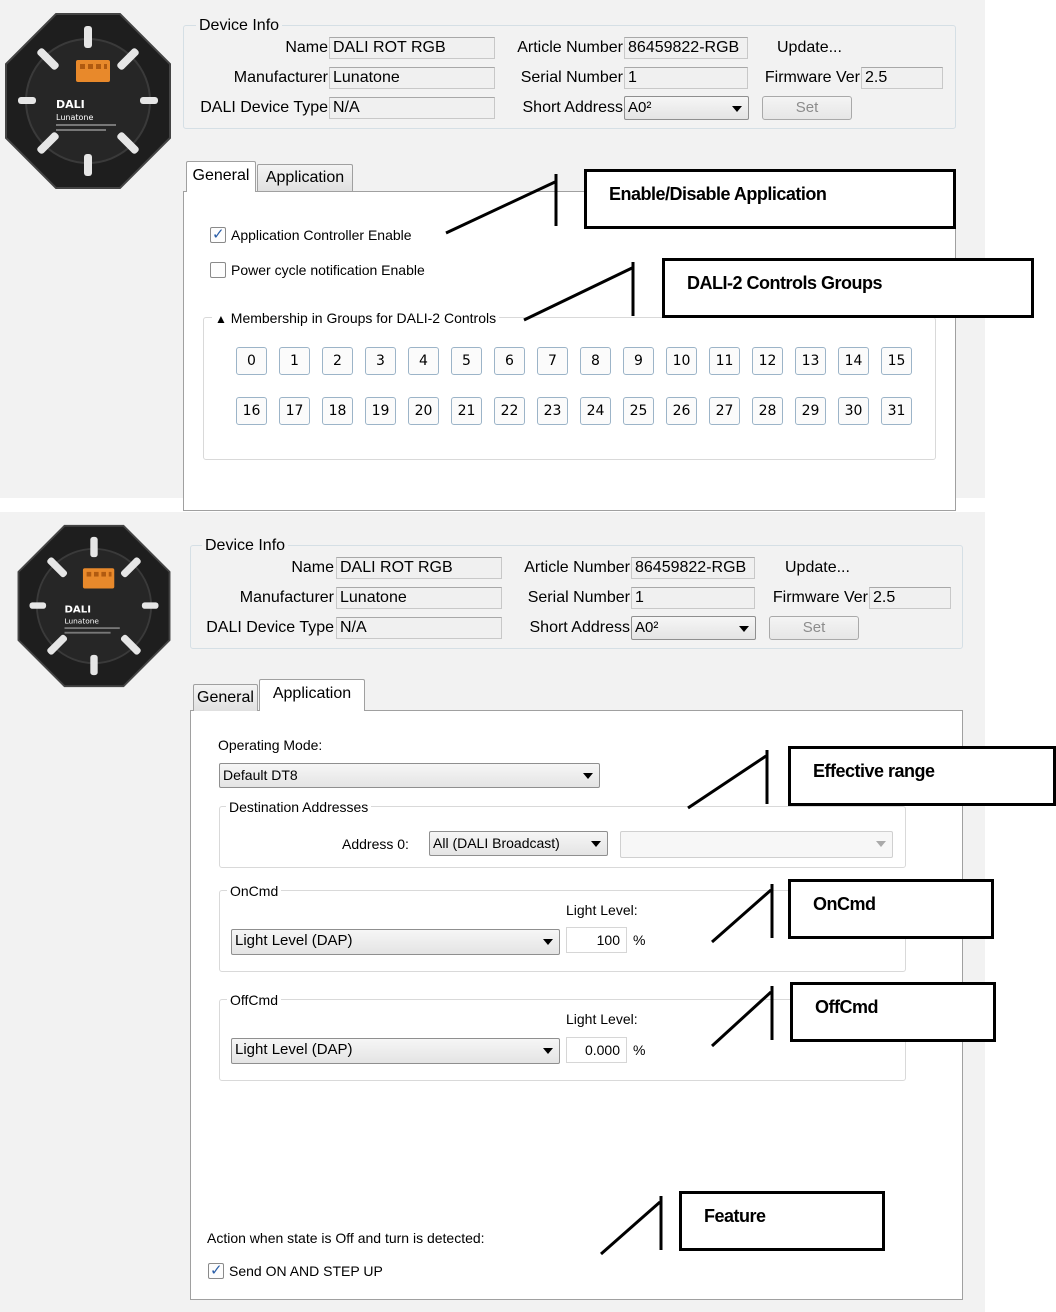  I want to click on serial-number-label: Serial Number, so click(578, 597).